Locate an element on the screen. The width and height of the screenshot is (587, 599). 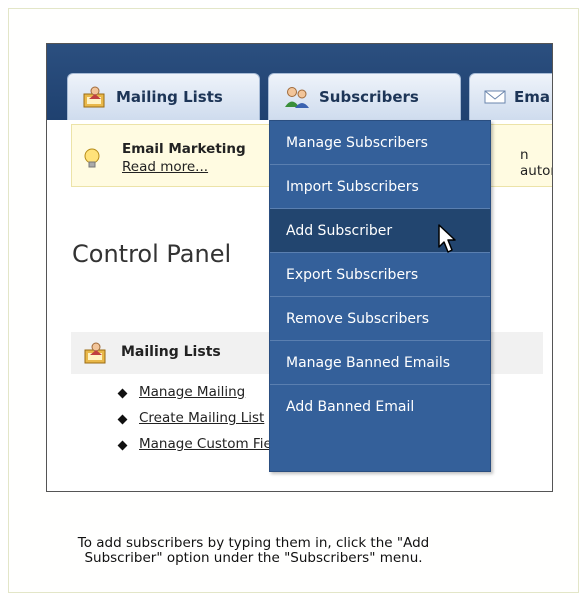
top-nav-bar: Mailing Lists Subscribers Ema is located at coordinates (299, 82).